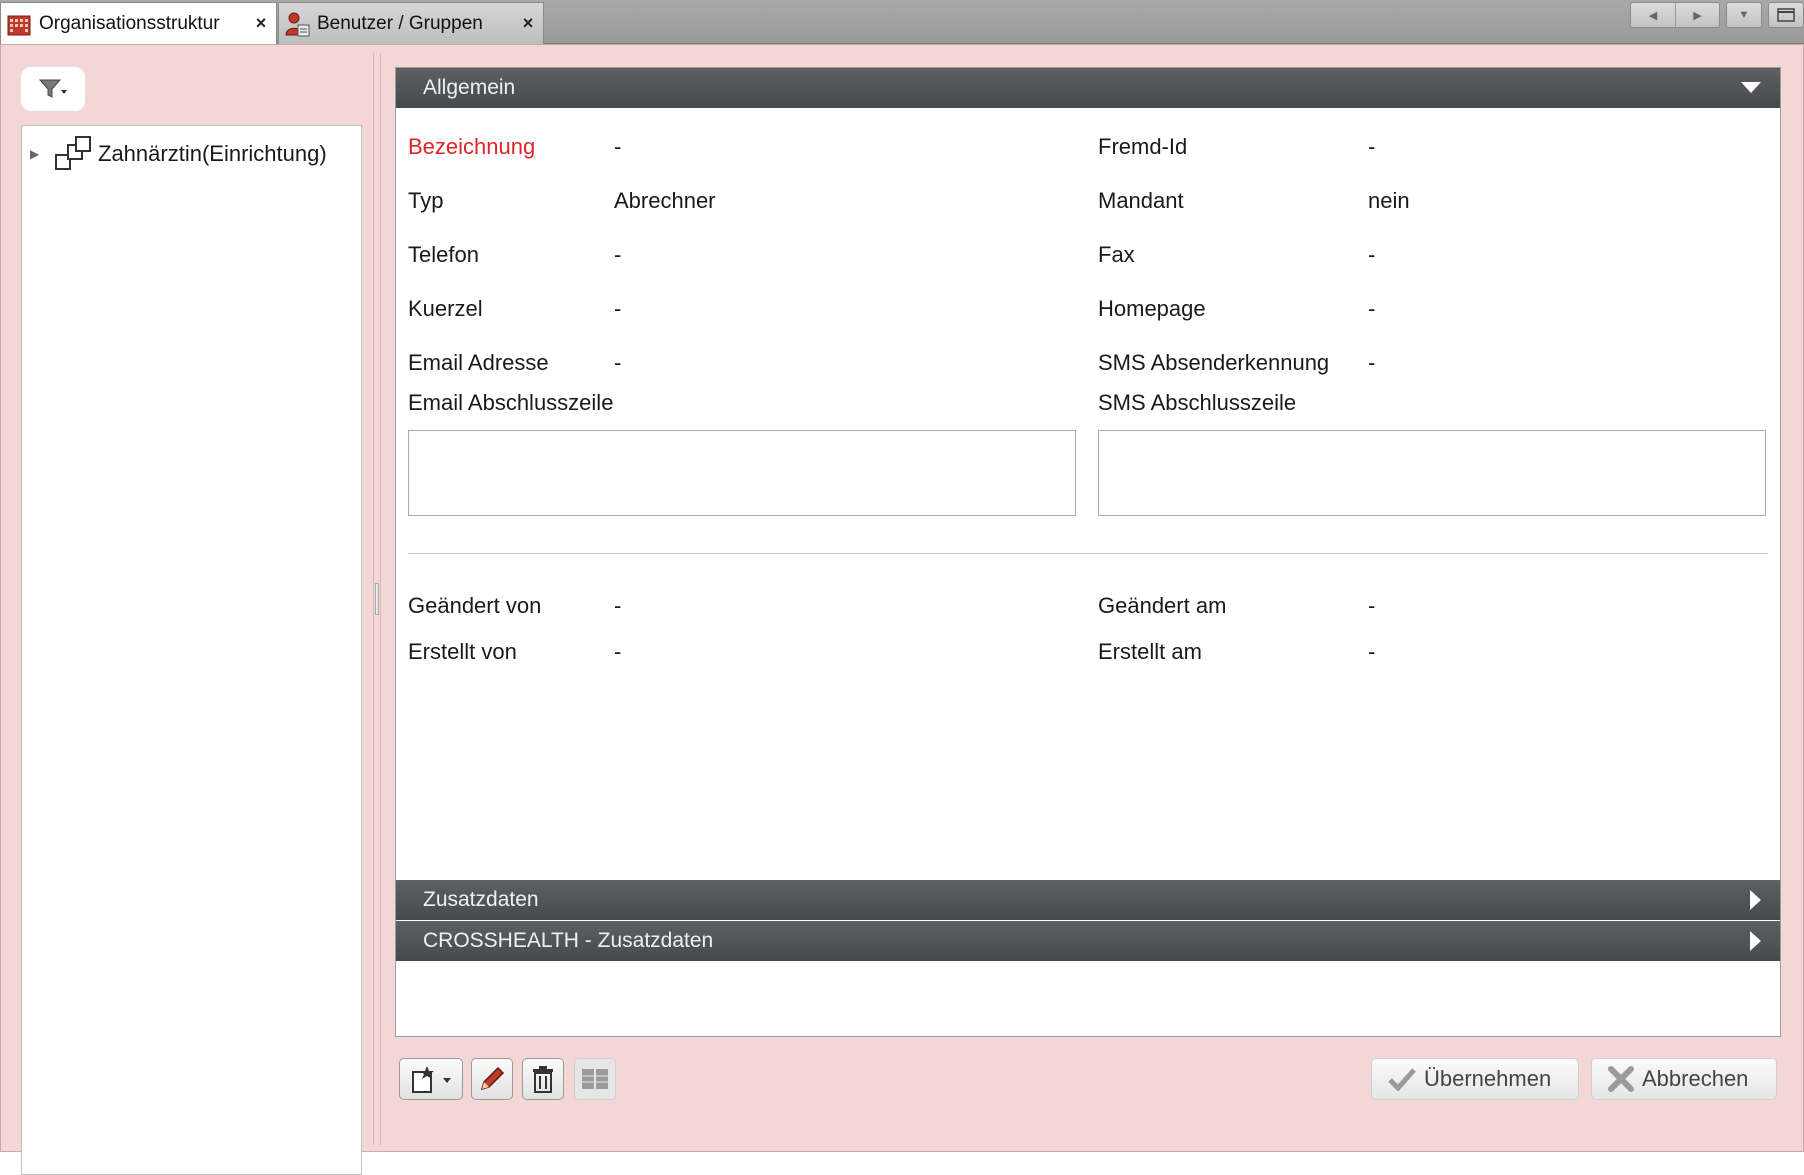 This screenshot has height=1175, width=1804. I want to click on tree-node-label: Zahnärztin(Einrichtung), so click(212, 153).